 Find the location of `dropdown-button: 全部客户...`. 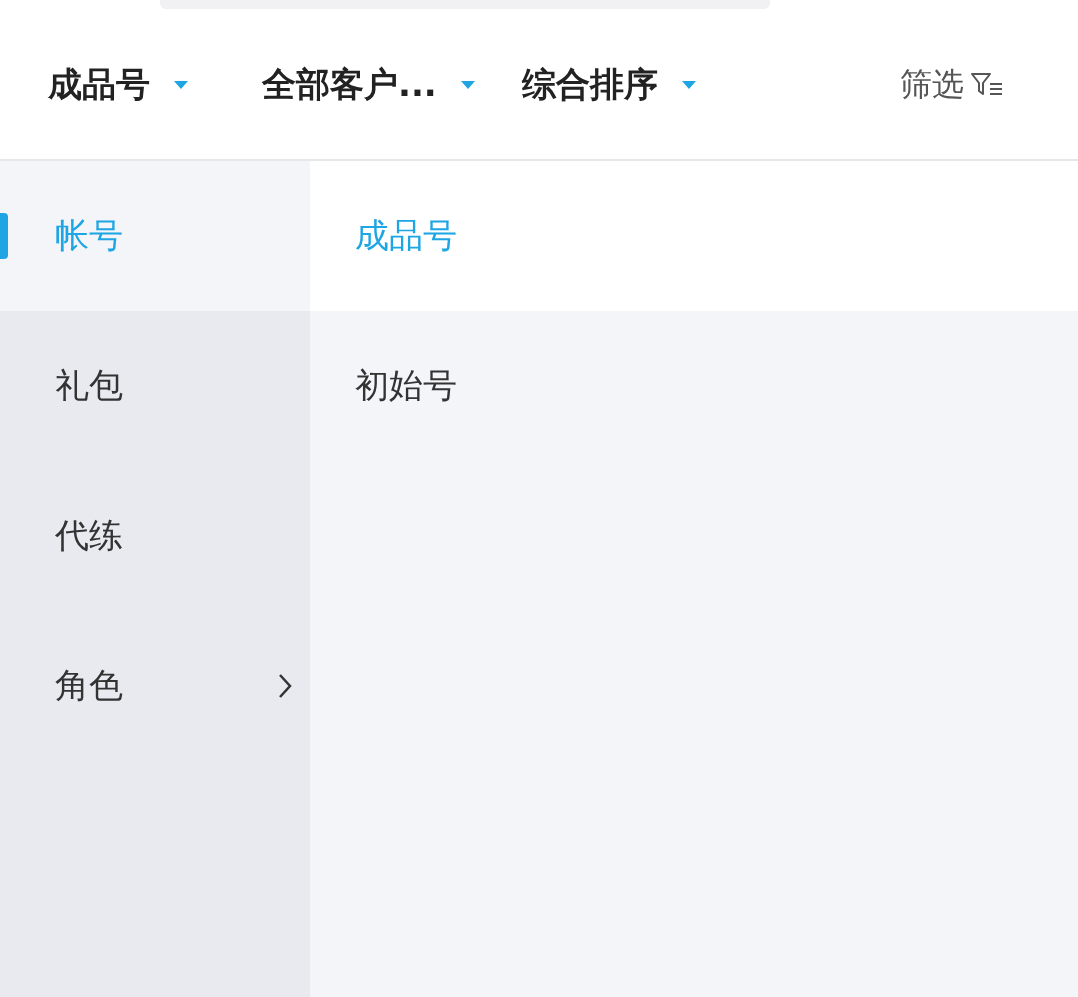

dropdown-button: 全部客户... is located at coordinates (369, 84).